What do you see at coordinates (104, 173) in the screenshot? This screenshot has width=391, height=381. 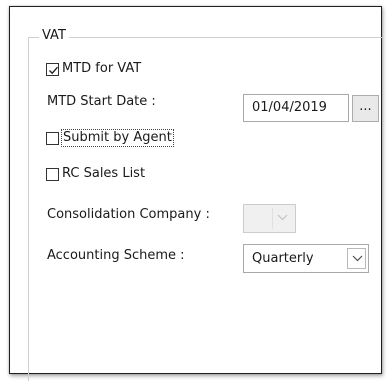 I see `rc-sales-list-label: RC Sales List` at bounding box center [104, 173].